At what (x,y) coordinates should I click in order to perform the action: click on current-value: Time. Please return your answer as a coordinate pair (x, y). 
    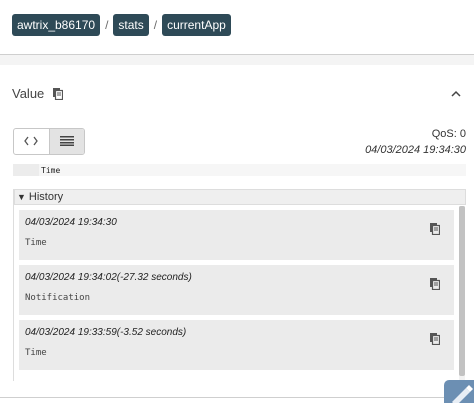
    Looking at the image, I should click on (51, 170).